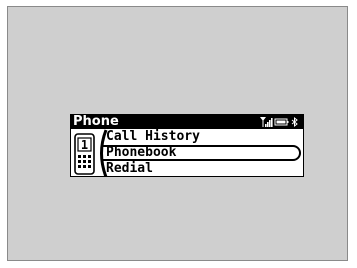 The width and height of the screenshot is (357, 268). What do you see at coordinates (84, 154) in the screenshot?
I see `phone-icon: 1` at bounding box center [84, 154].